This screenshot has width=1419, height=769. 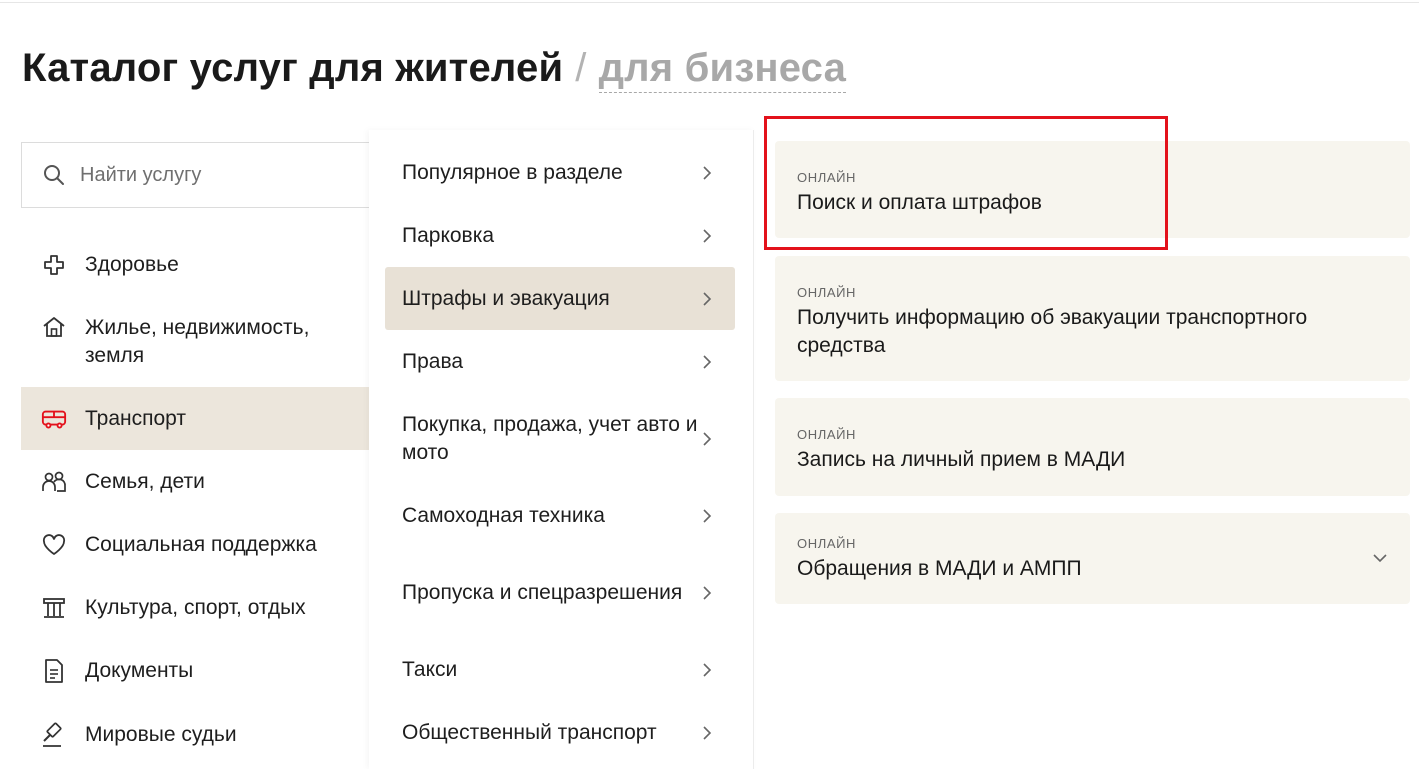 I want to click on document-icon, so click(x=54, y=671).